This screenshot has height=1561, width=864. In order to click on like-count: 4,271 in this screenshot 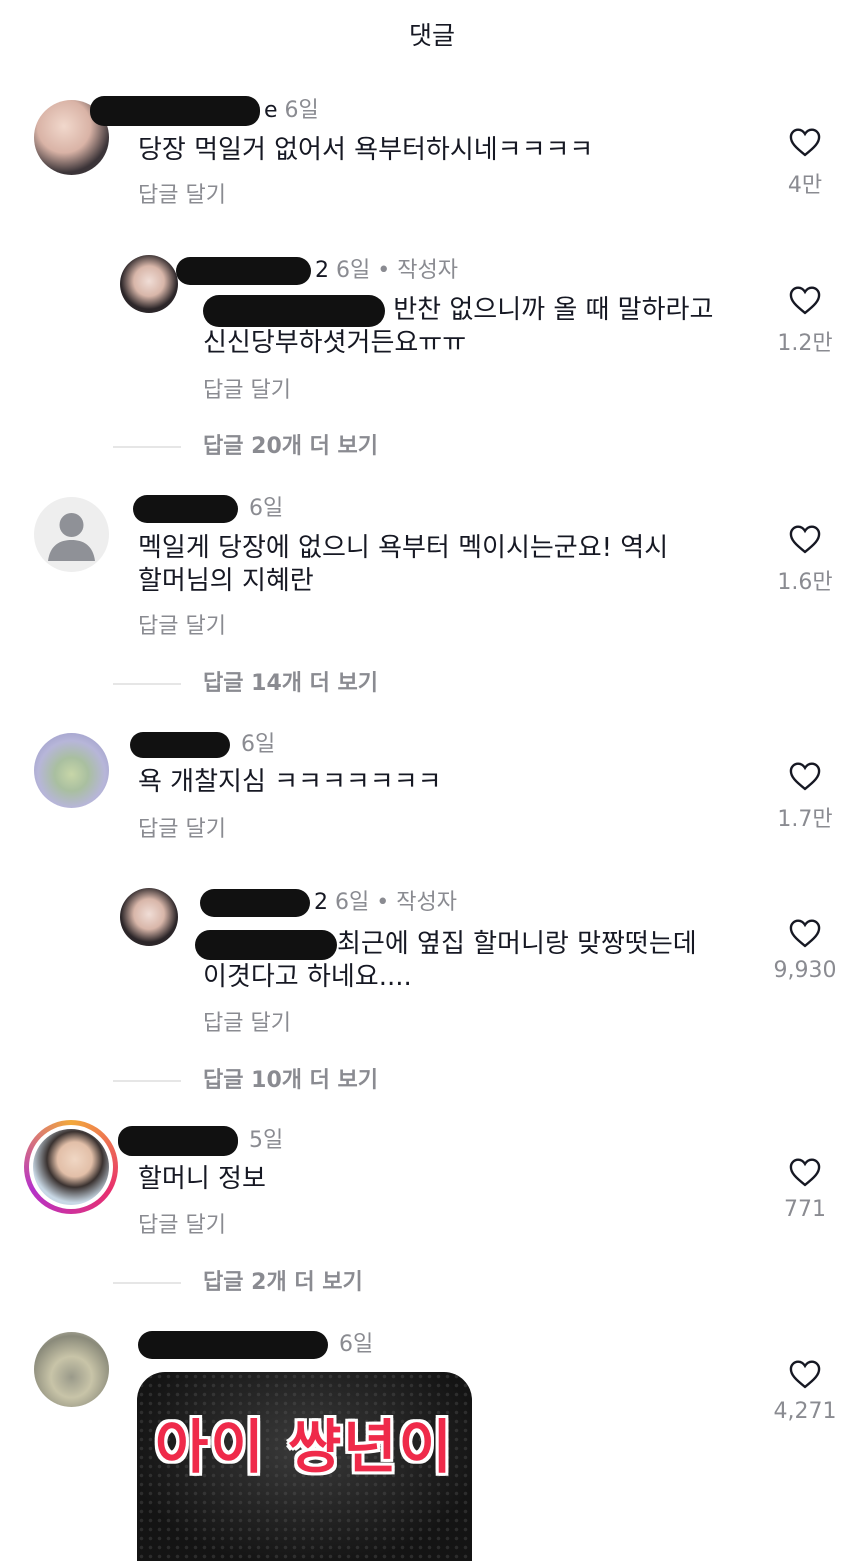, I will do `click(805, 1411)`.